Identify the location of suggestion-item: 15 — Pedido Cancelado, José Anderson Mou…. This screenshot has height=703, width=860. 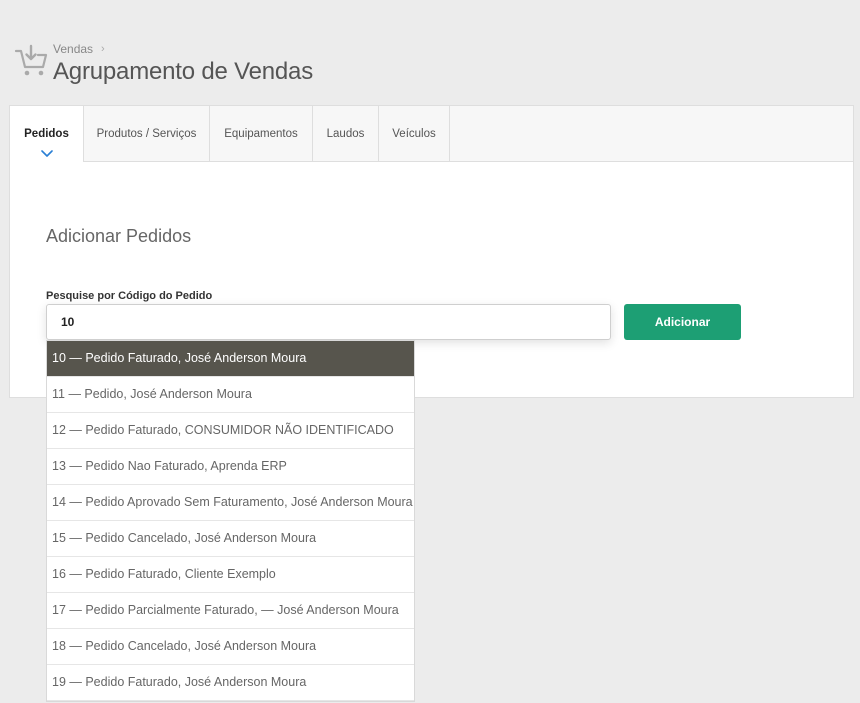
(230, 539).